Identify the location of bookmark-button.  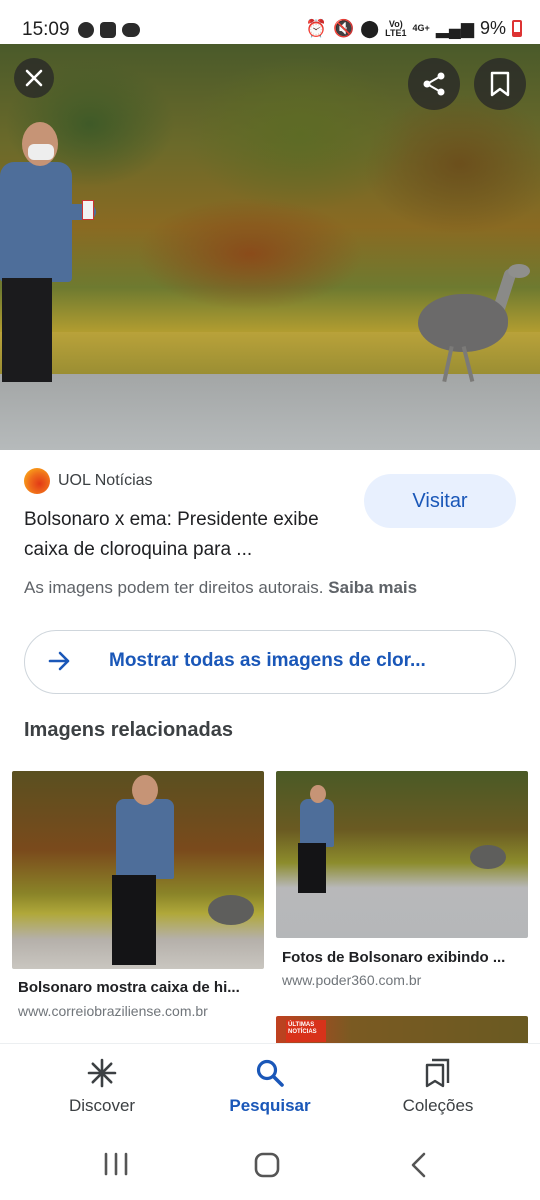
(500, 84).